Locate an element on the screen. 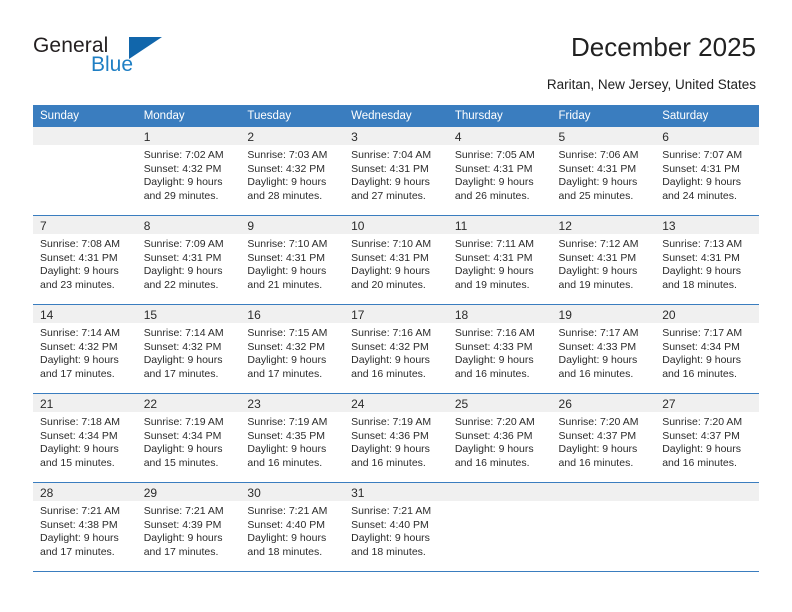 The image size is (792, 612). day-number-band: 9 is located at coordinates (292, 225).